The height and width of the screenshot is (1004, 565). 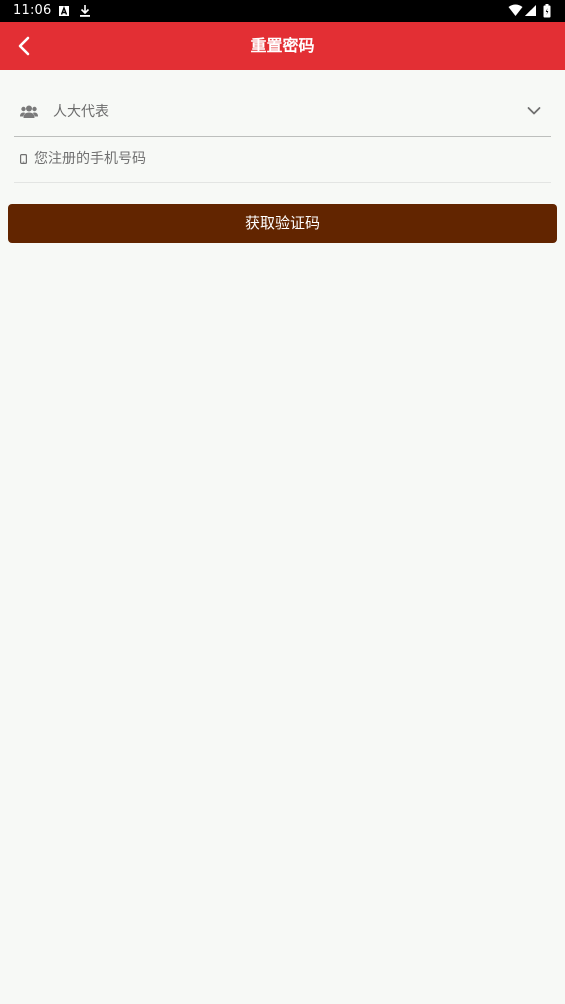 I want to click on page-title: 重置密码, so click(x=282, y=45).